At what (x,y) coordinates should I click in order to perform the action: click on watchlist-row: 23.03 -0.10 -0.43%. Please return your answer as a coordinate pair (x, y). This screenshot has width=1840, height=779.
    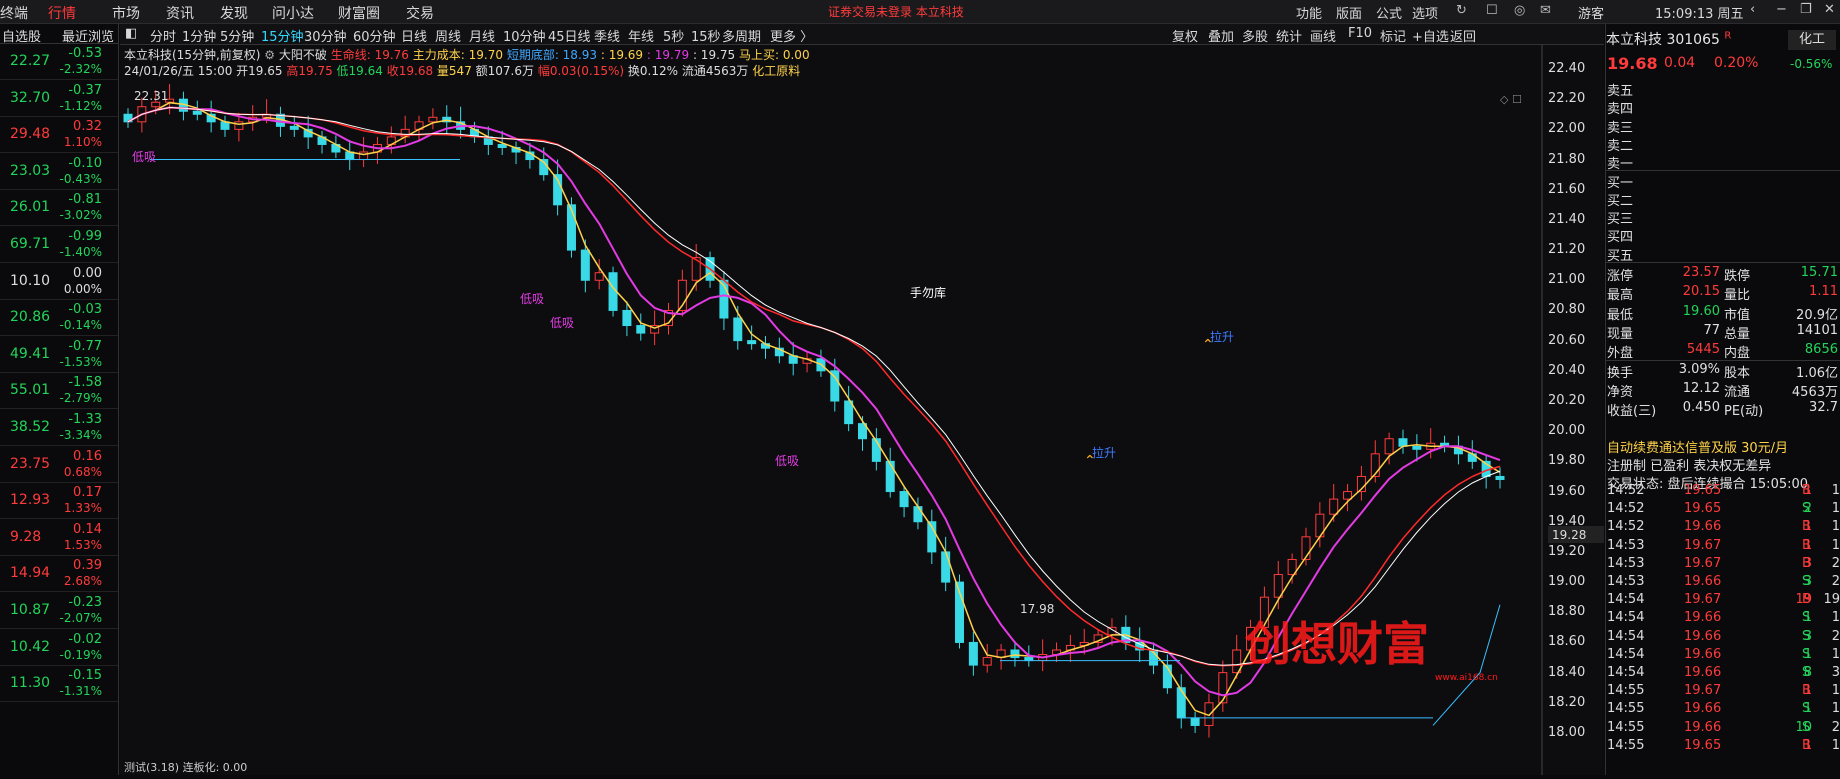
    Looking at the image, I should click on (59, 172).